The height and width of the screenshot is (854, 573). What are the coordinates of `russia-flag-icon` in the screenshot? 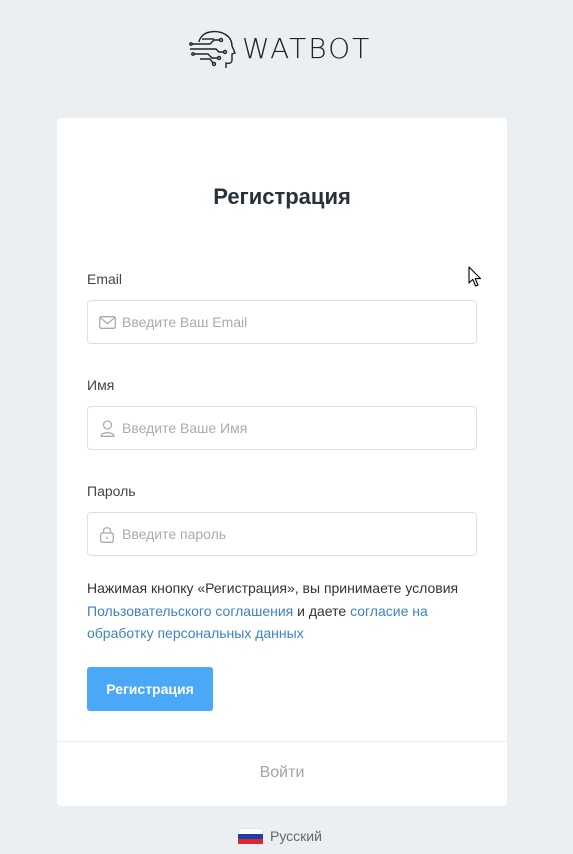 It's located at (250, 836).